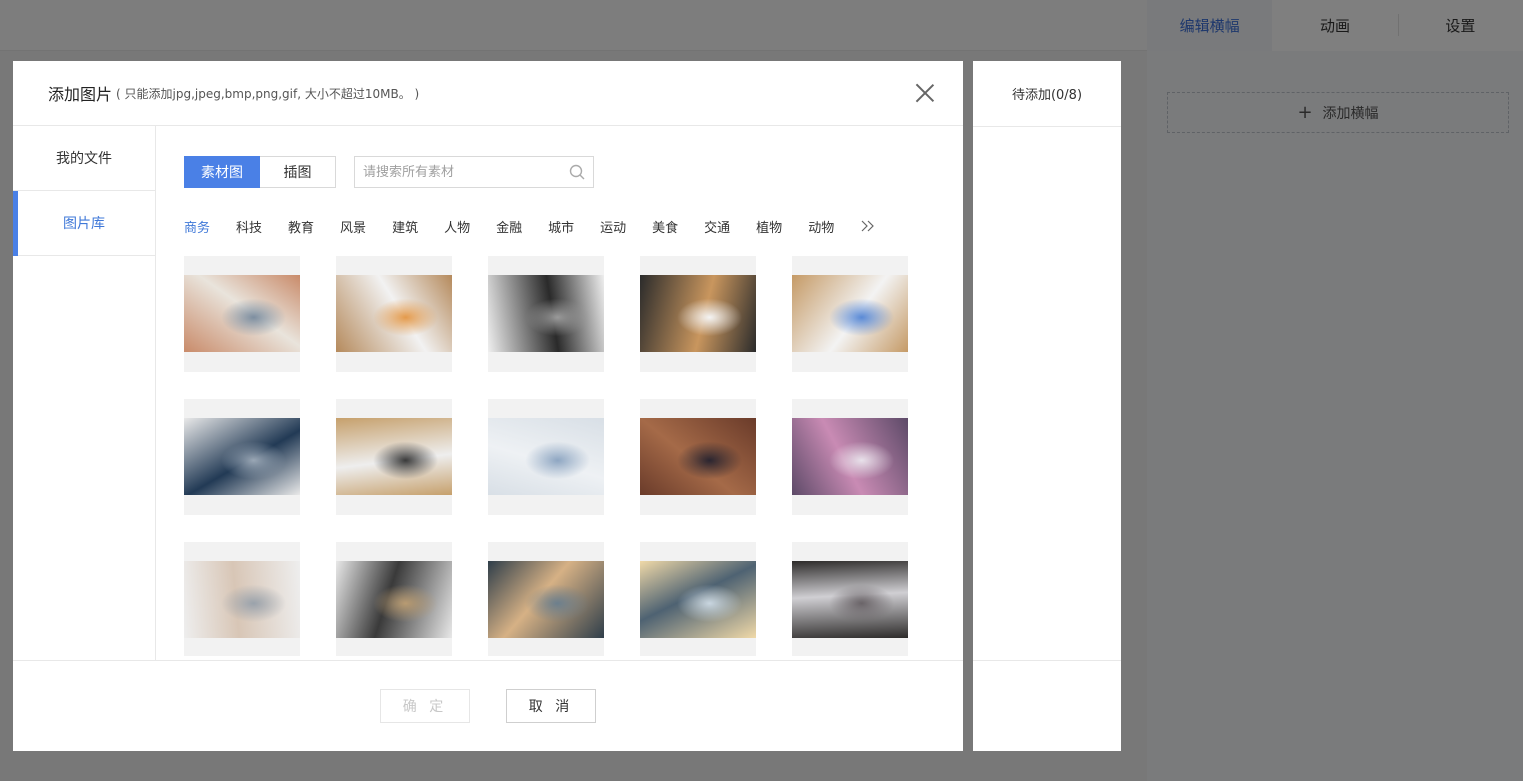 Image resolution: width=1523 pixels, height=781 pixels. Describe the element at coordinates (455, 172) in the screenshot. I see `search-input` at that location.